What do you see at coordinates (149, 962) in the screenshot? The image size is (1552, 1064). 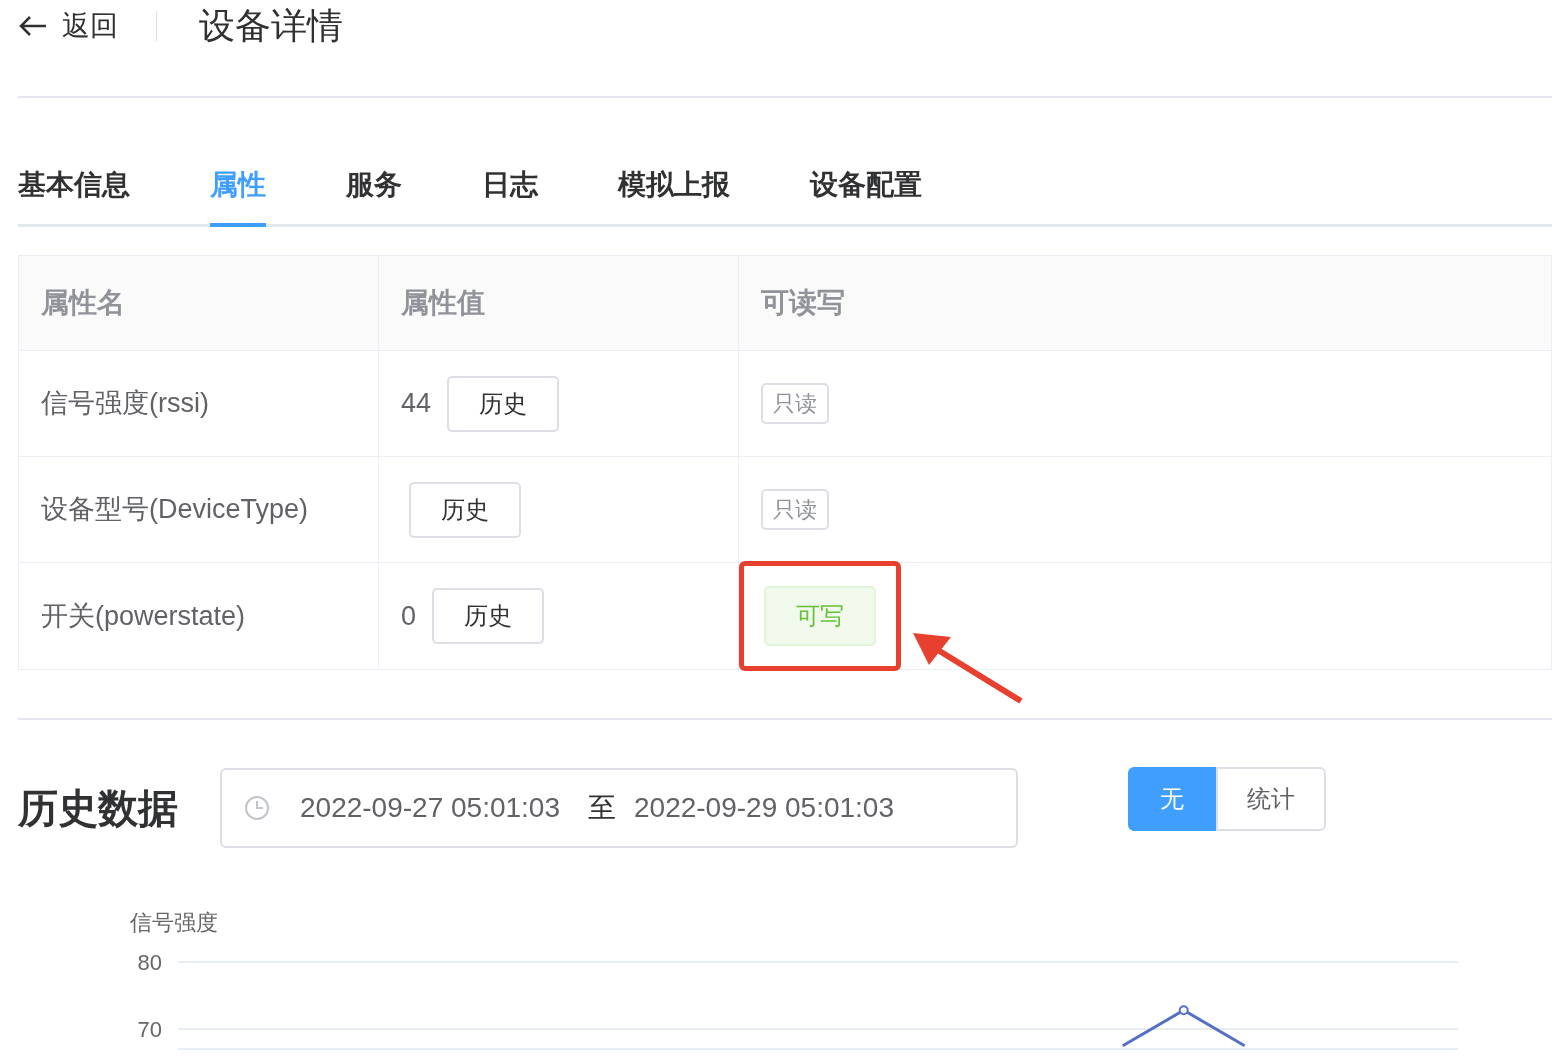 I see `y-tick-label: 80` at bounding box center [149, 962].